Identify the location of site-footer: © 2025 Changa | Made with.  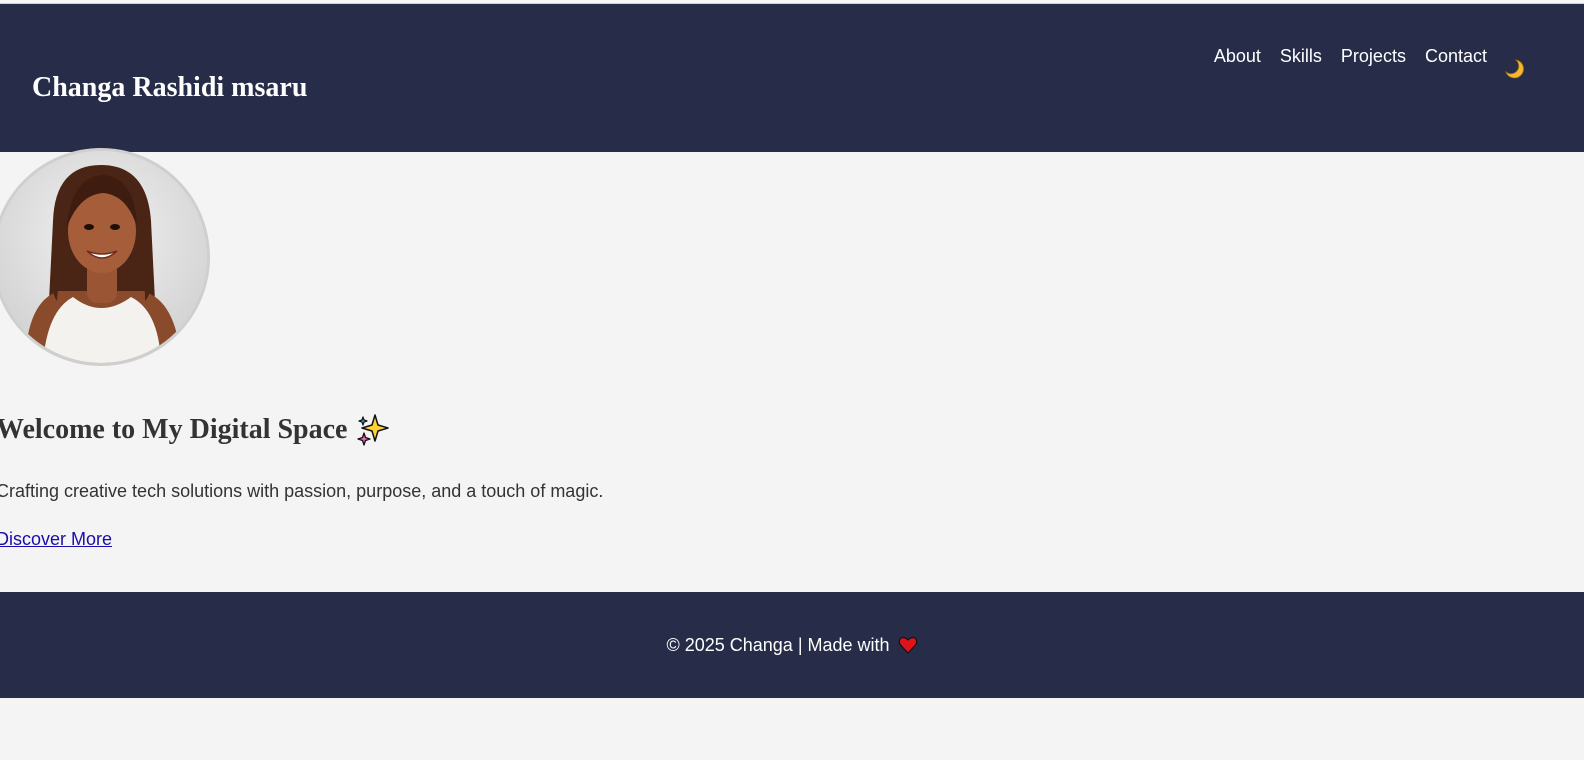
(792, 645).